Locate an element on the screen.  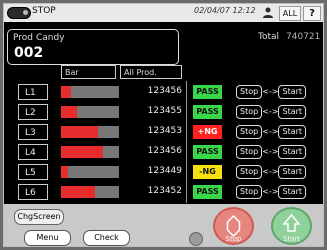
production-count: 123455 is located at coordinates (164, 111).